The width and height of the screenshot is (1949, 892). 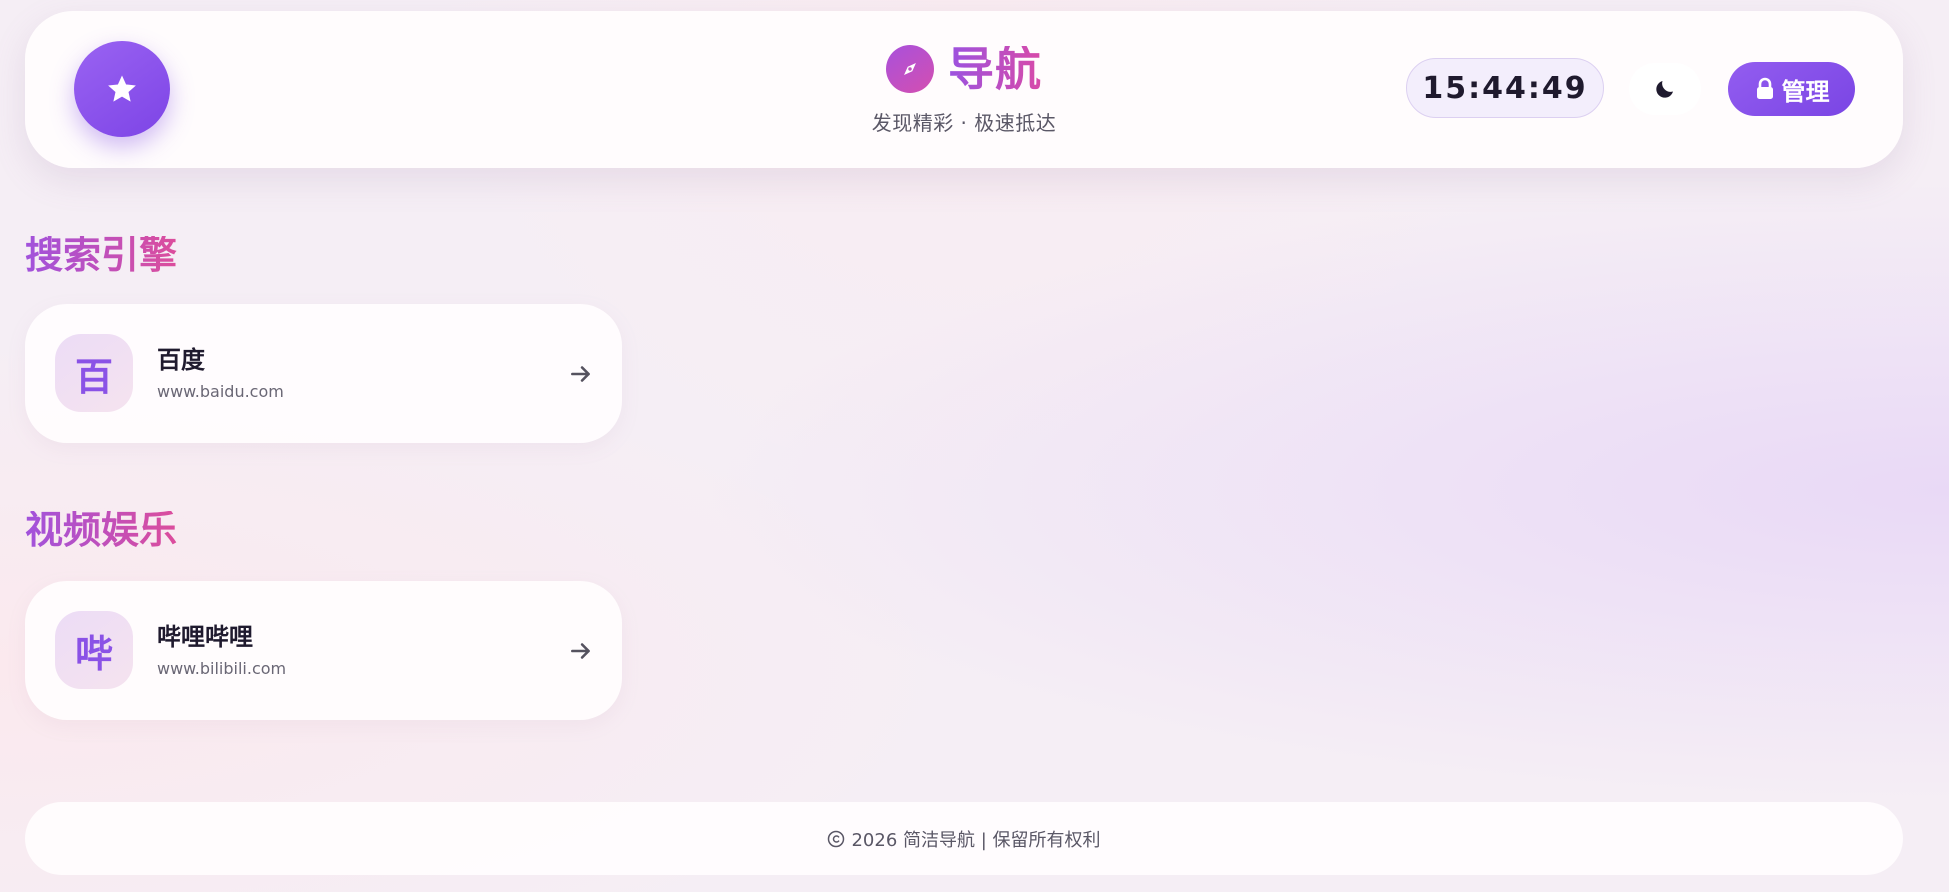 What do you see at coordinates (976, 840) in the screenshot?
I see `footer-text: 2026 简洁导航 | 保留所有权利` at bounding box center [976, 840].